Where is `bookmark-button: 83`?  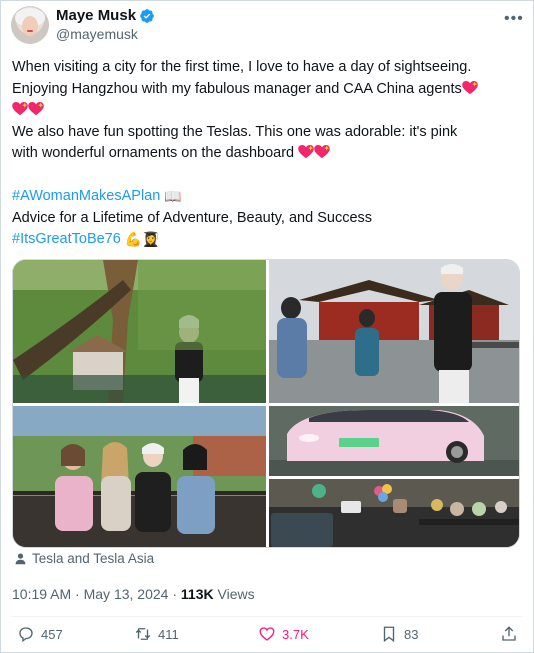 bookmark-button: 83 is located at coordinates (399, 634).